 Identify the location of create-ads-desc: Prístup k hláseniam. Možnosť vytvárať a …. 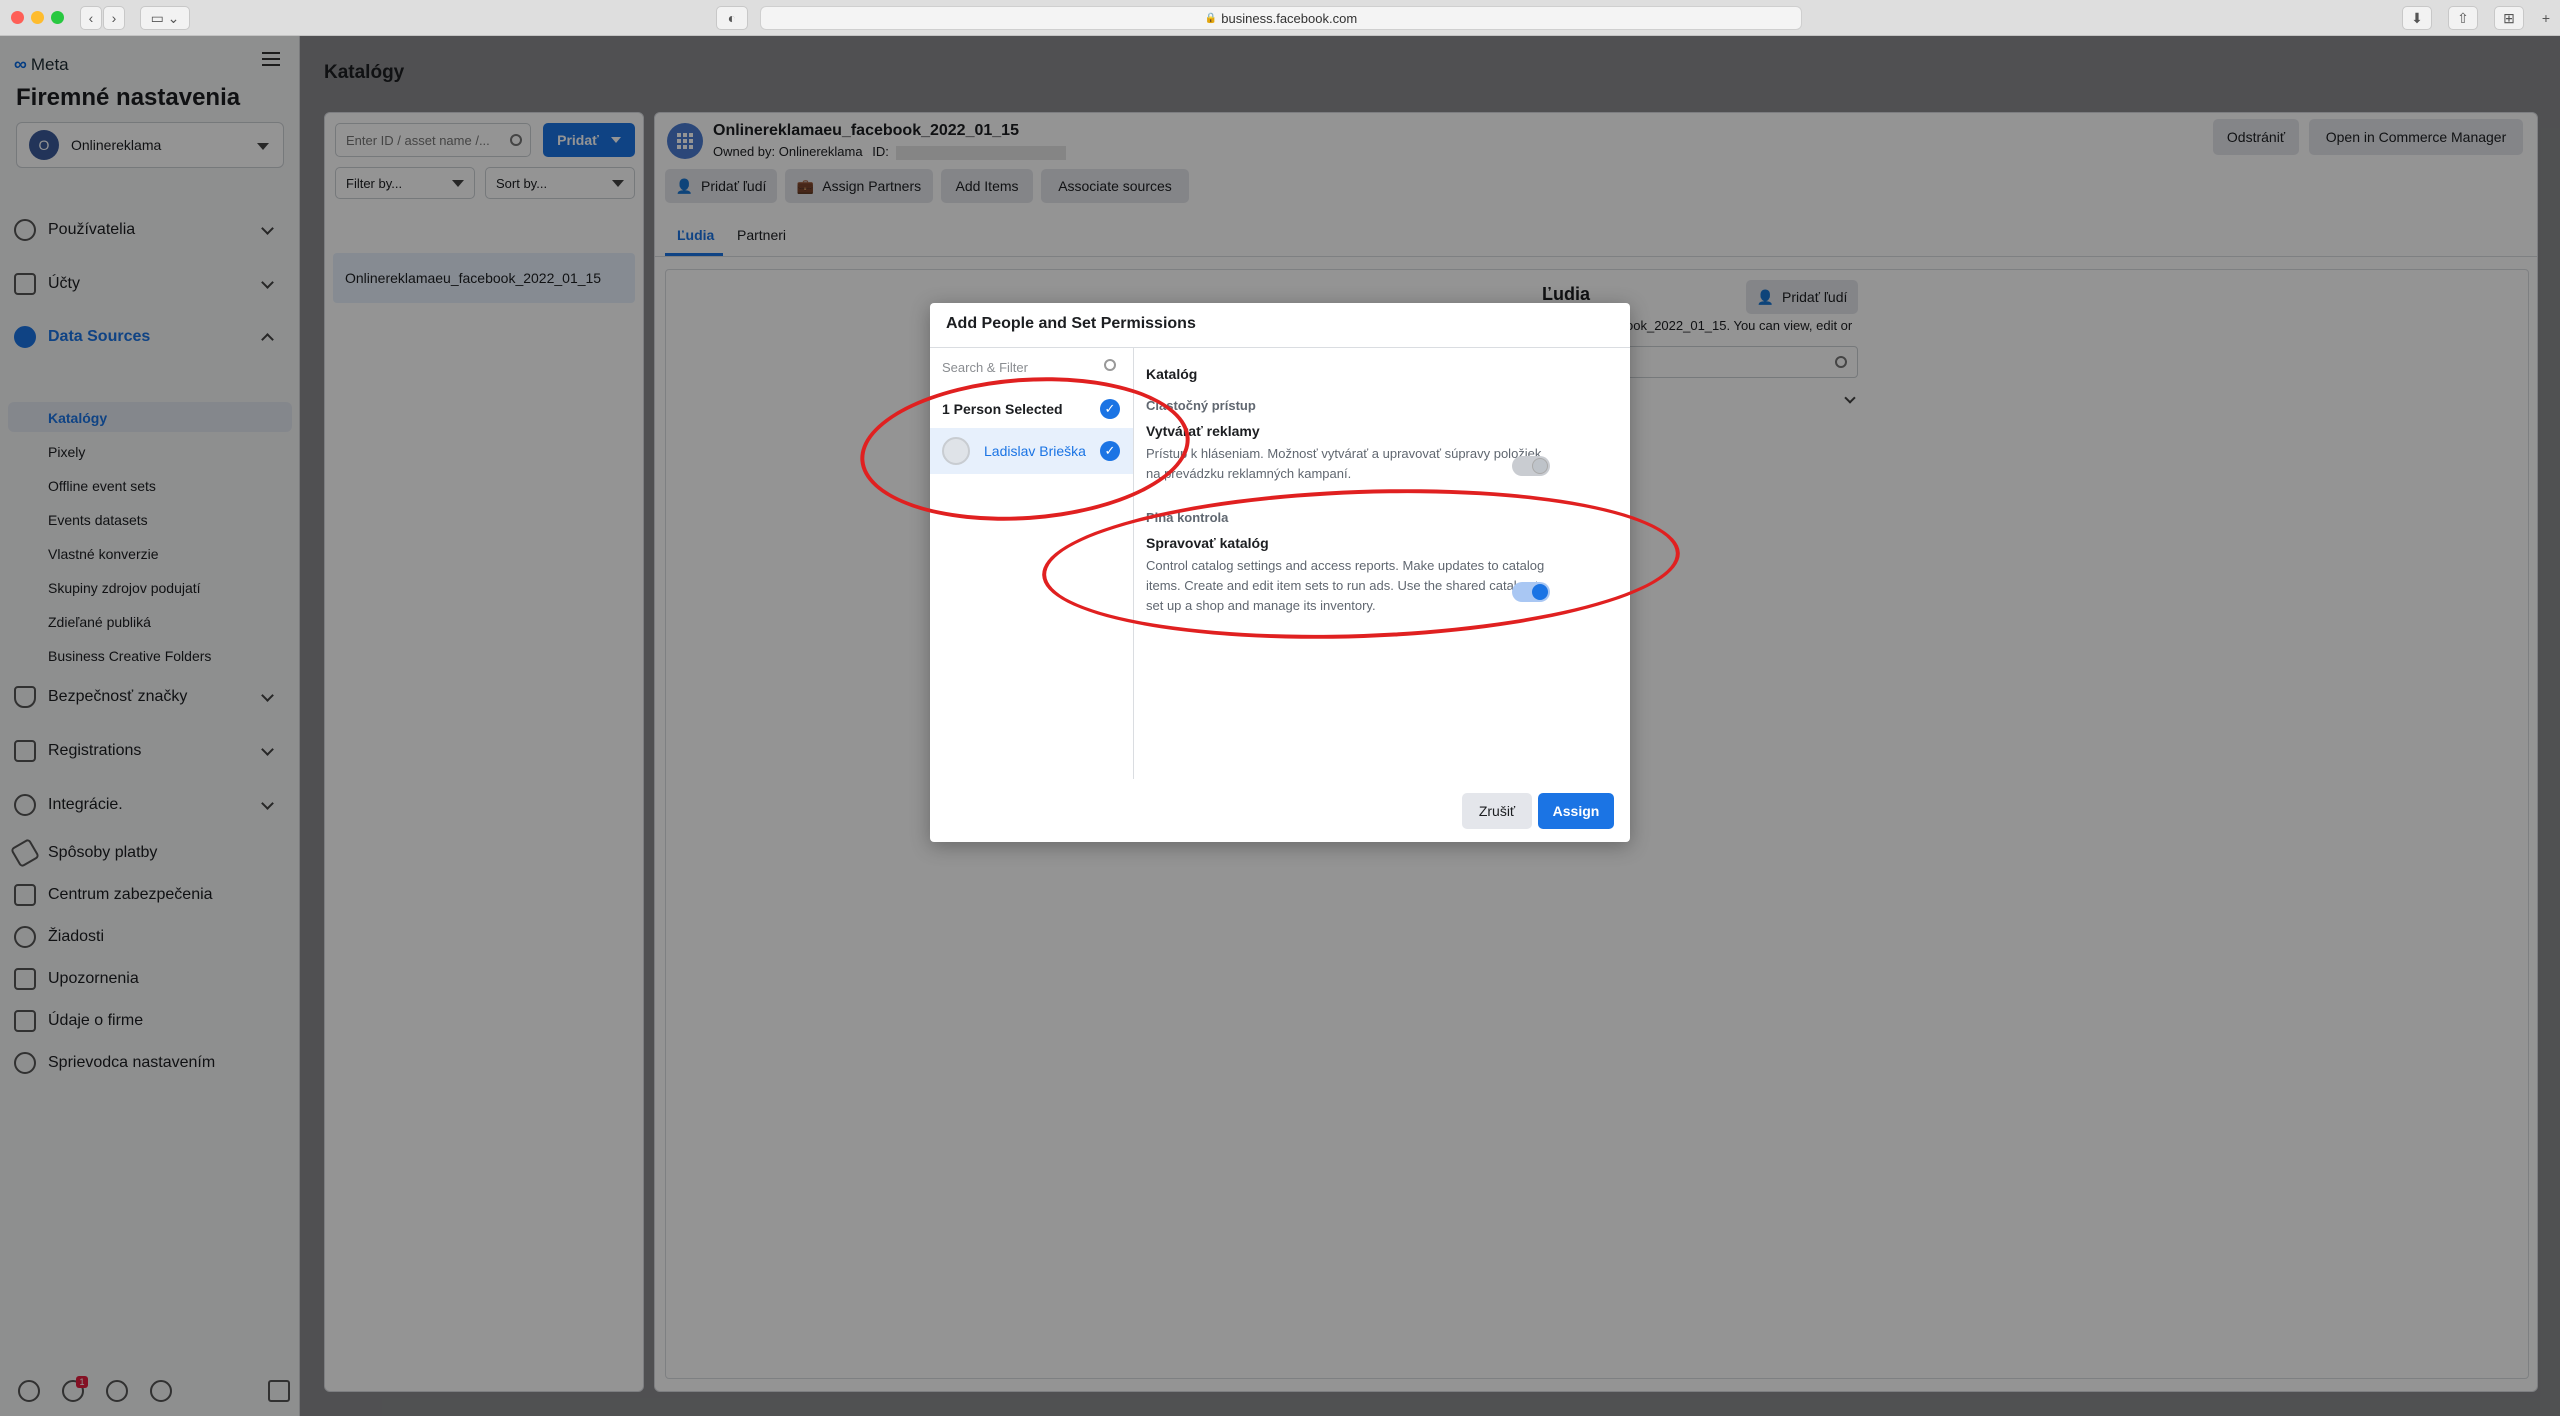
(1344, 463).